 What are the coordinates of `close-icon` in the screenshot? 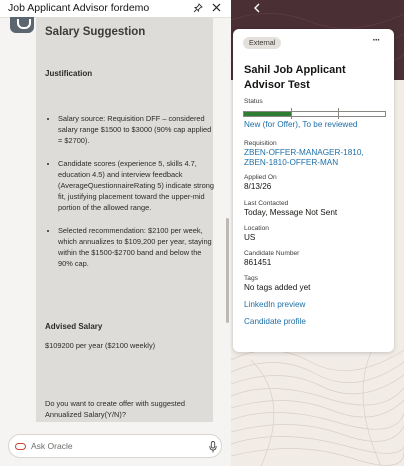 It's located at (216, 8).